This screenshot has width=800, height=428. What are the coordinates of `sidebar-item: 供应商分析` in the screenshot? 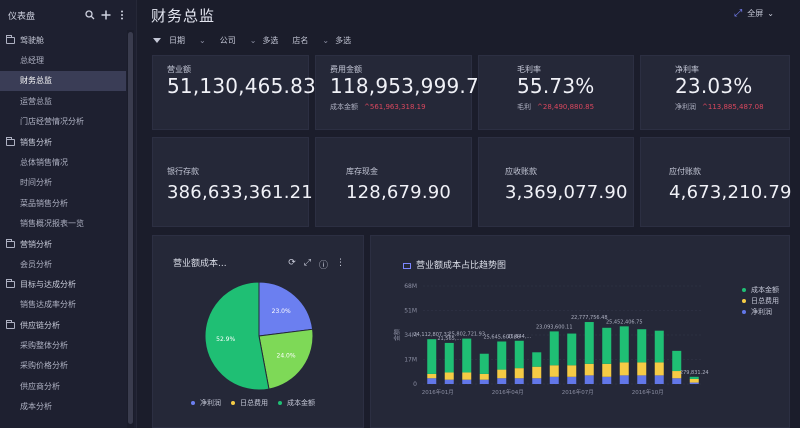 It's located at (63, 386).